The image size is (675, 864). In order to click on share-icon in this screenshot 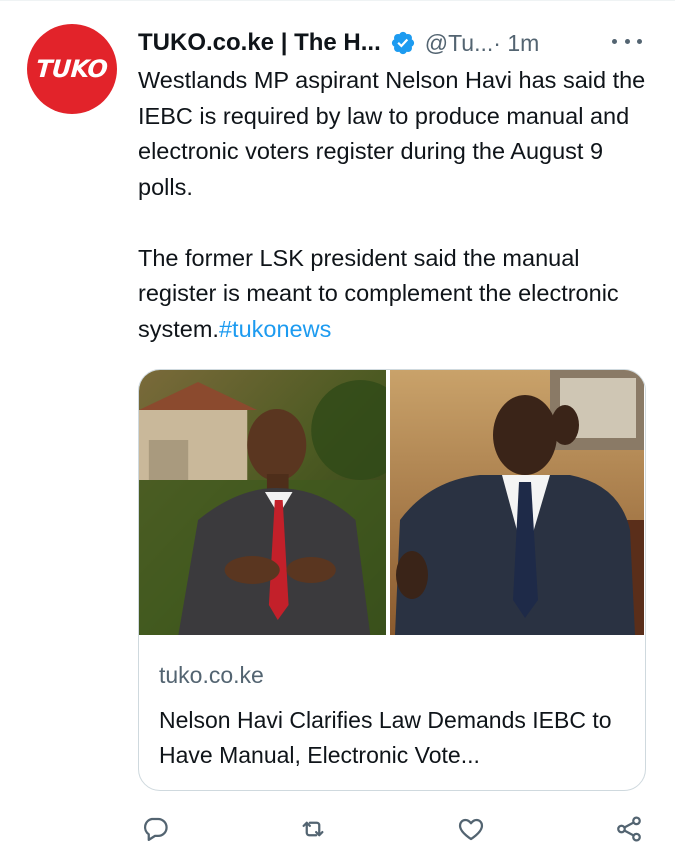, I will do `click(629, 829)`.